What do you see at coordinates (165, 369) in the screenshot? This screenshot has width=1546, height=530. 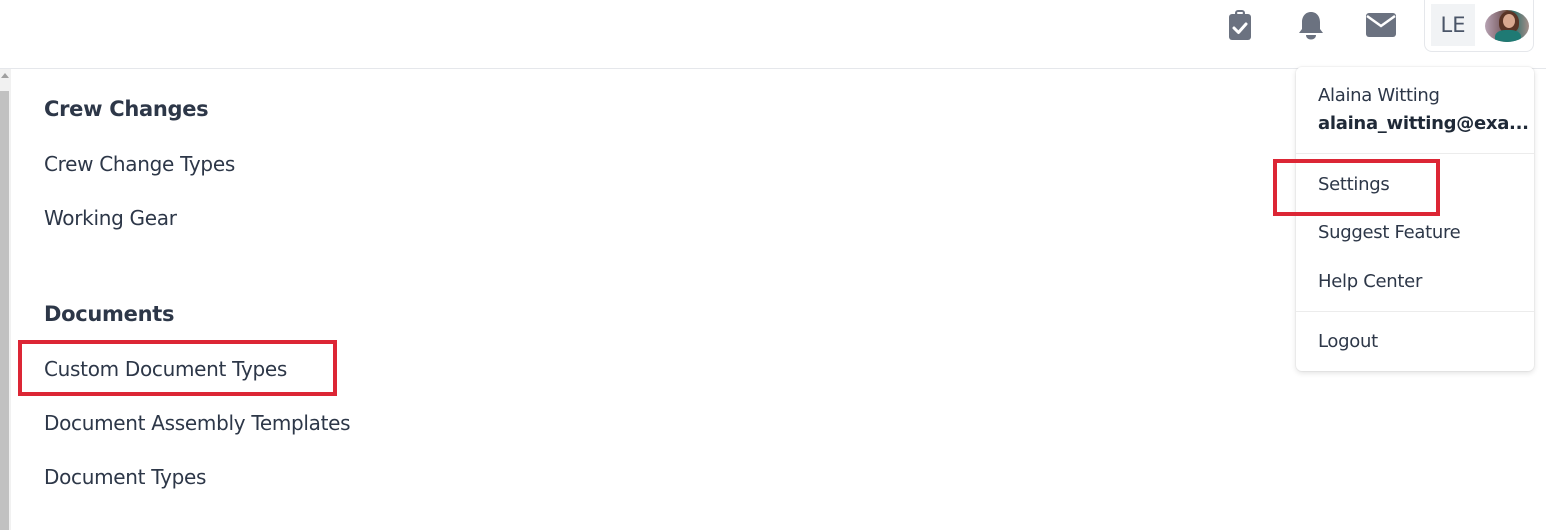 I see `link-custom-document-types: Custom Document Types` at bounding box center [165, 369].